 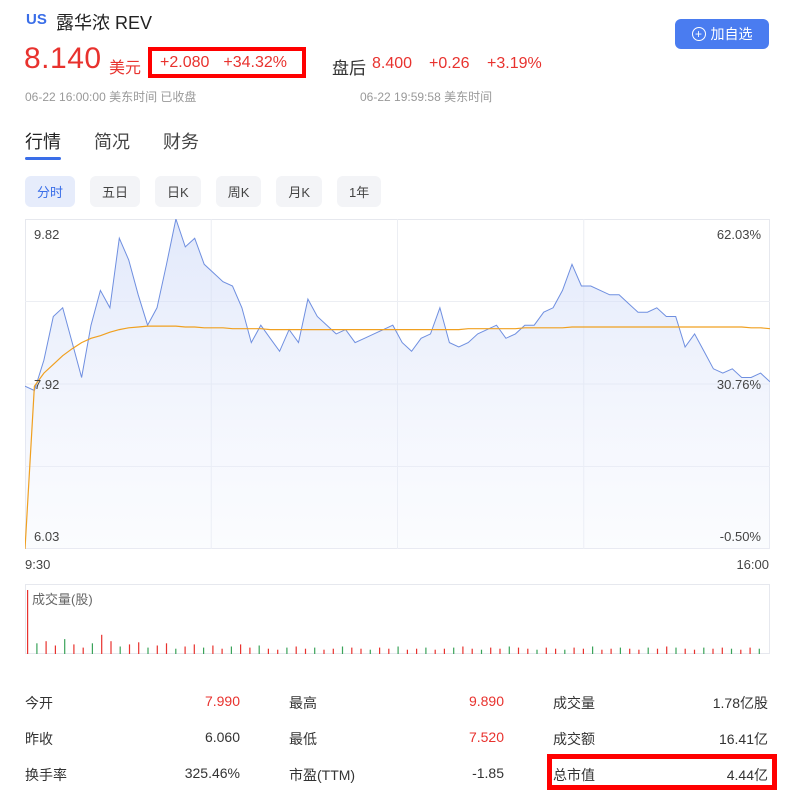 I want to click on stat-label-high: 最高, so click(x=303, y=703).